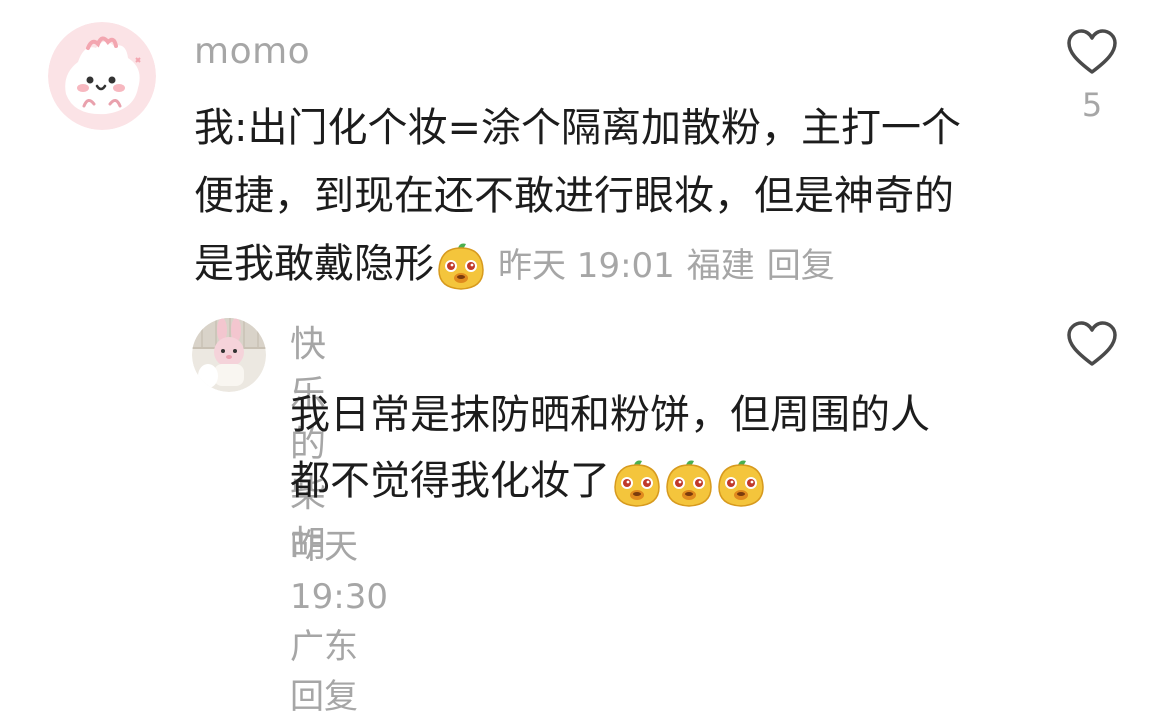 This screenshot has width=1170, height=722. I want to click on comment-last-line: 都不觉得我化妆了, so click(660, 481).